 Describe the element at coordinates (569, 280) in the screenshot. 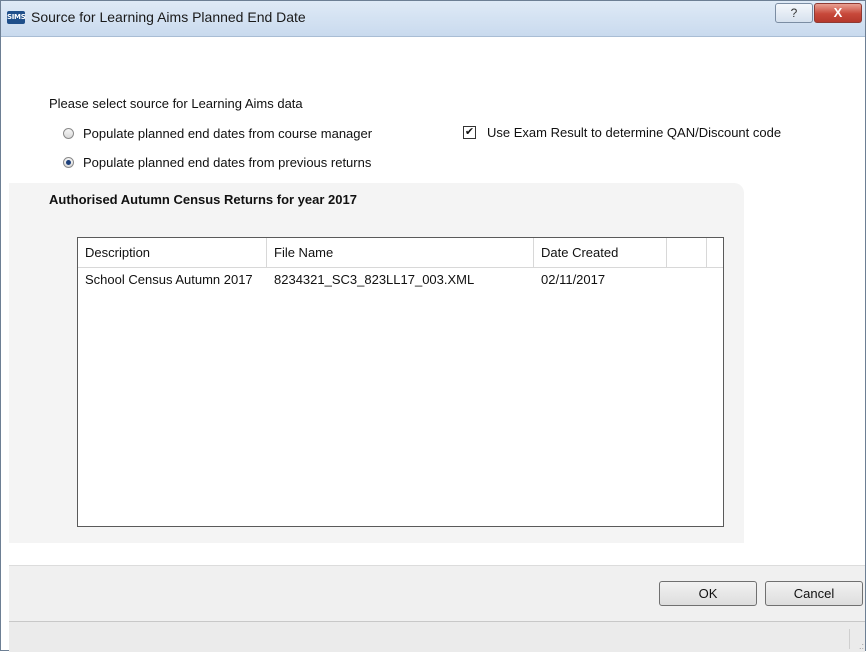

I see `cell-date-created: 02/11/2017` at that location.